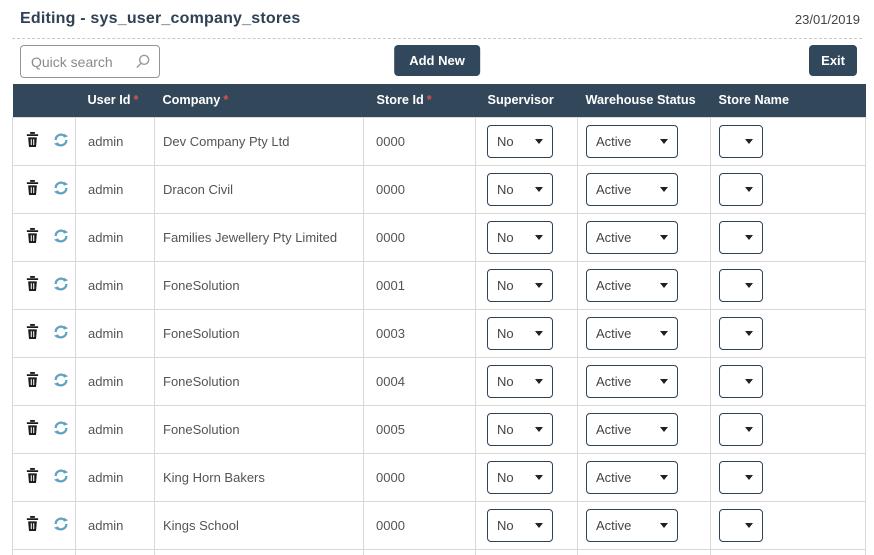 The width and height of the screenshot is (874, 555). I want to click on exit-button: Exit, so click(833, 60).